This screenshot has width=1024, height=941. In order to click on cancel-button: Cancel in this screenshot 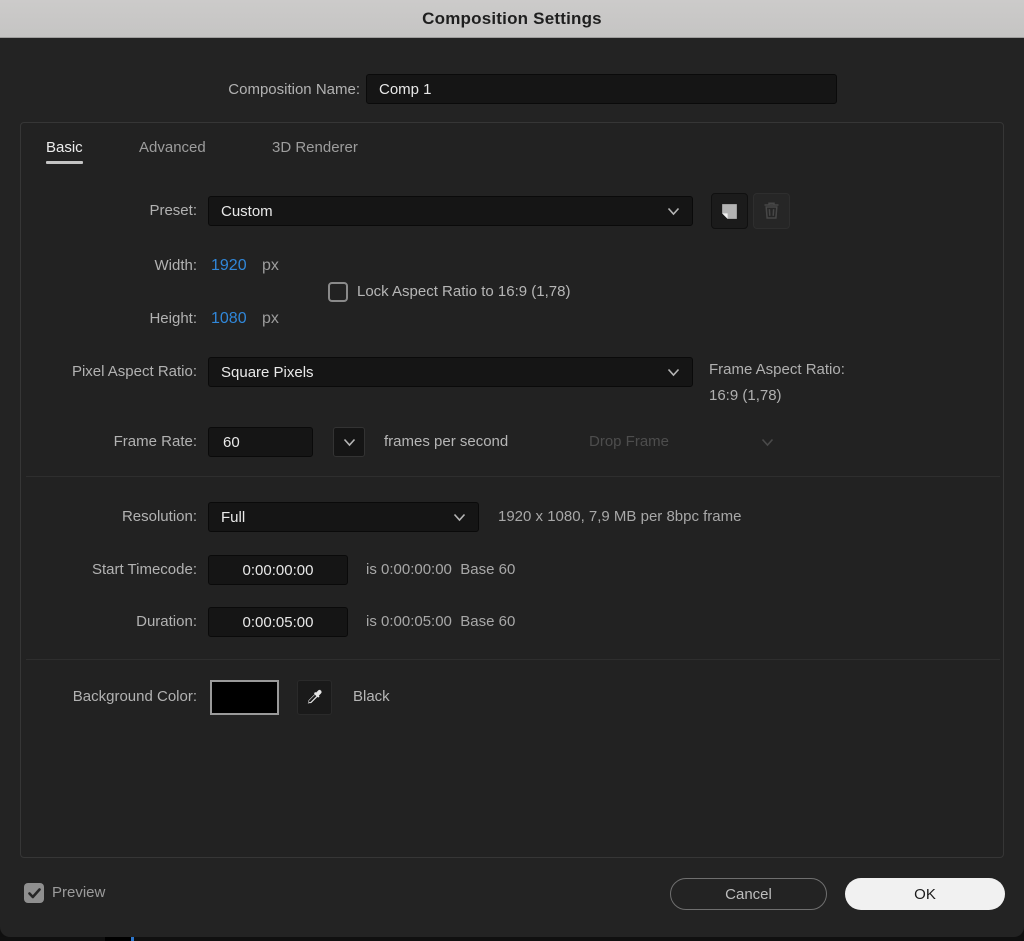, I will do `click(748, 894)`.